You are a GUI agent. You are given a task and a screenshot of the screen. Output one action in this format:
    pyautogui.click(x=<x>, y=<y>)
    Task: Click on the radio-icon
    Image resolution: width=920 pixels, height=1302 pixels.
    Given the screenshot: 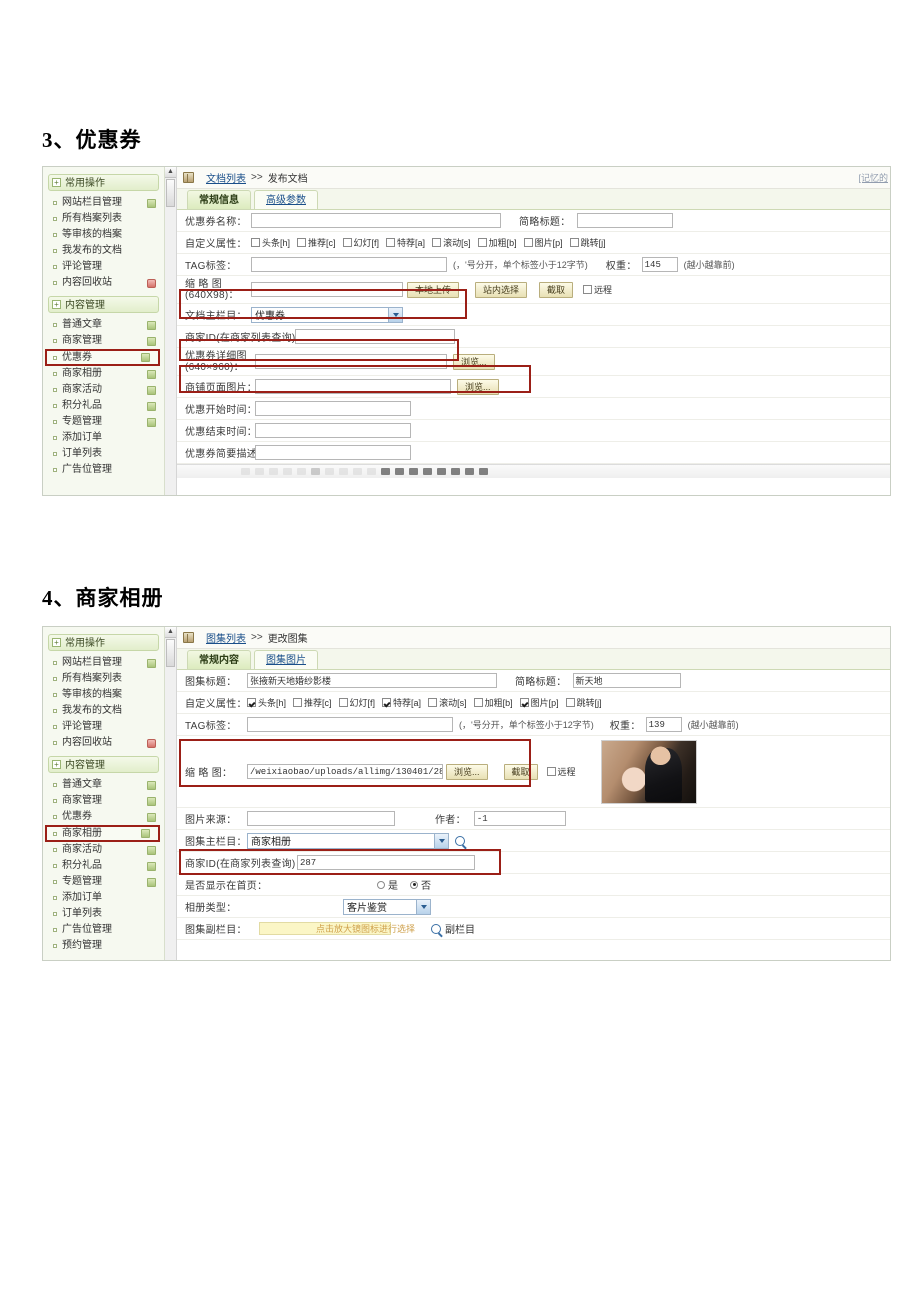 What is the action you would take?
    pyautogui.click(x=414, y=884)
    